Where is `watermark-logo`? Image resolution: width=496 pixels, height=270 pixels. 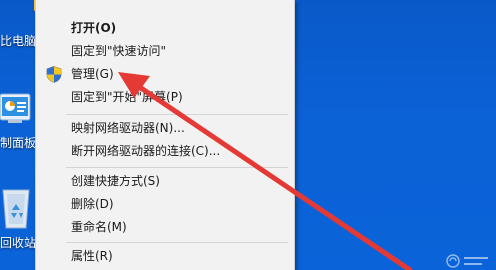 watermark-logo is located at coordinates (467, 261).